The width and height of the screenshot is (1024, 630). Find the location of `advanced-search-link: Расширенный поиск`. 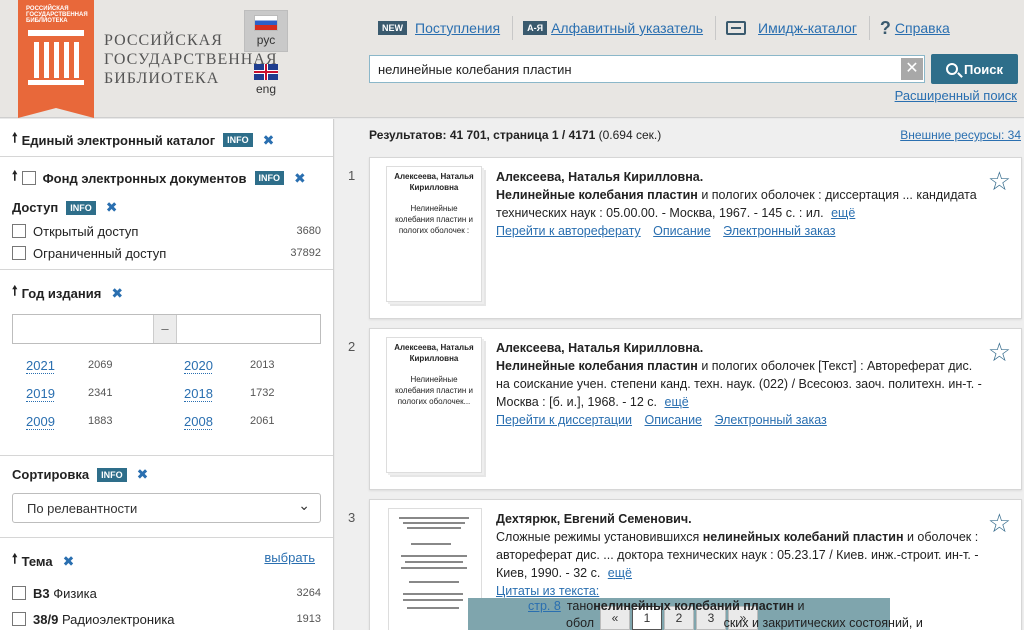

advanced-search-link: Расширенный поиск is located at coordinates (956, 95).